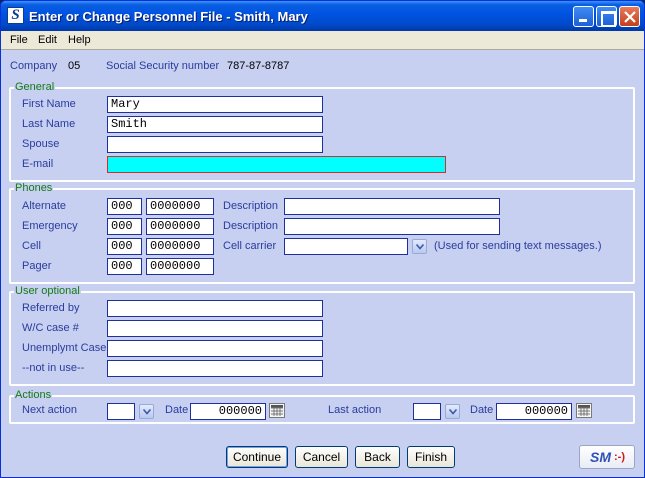 This screenshot has height=478, width=645. Describe the element at coordinates (377, 457) in the screenshot. I see `back-button: Back` at that location.